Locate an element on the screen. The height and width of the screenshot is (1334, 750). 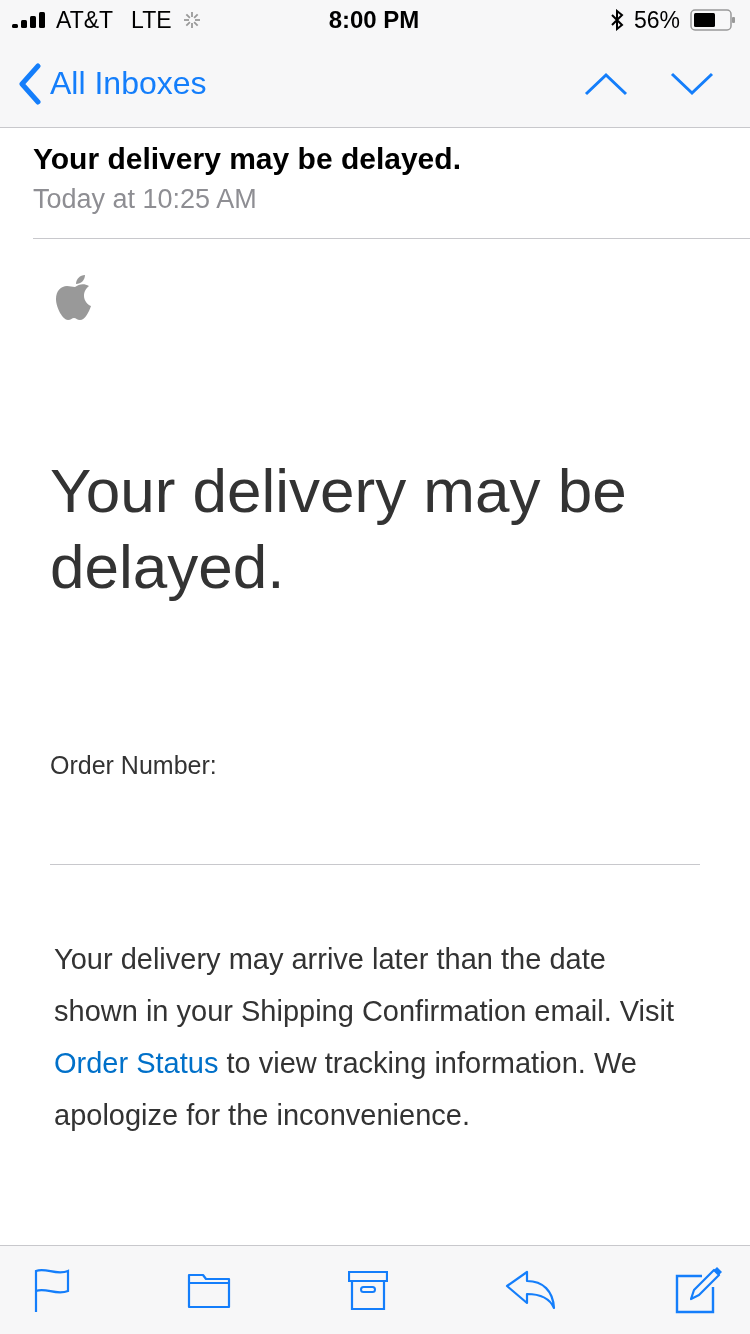
order-status-link: Order Status is located at coordinates (136, 1063).